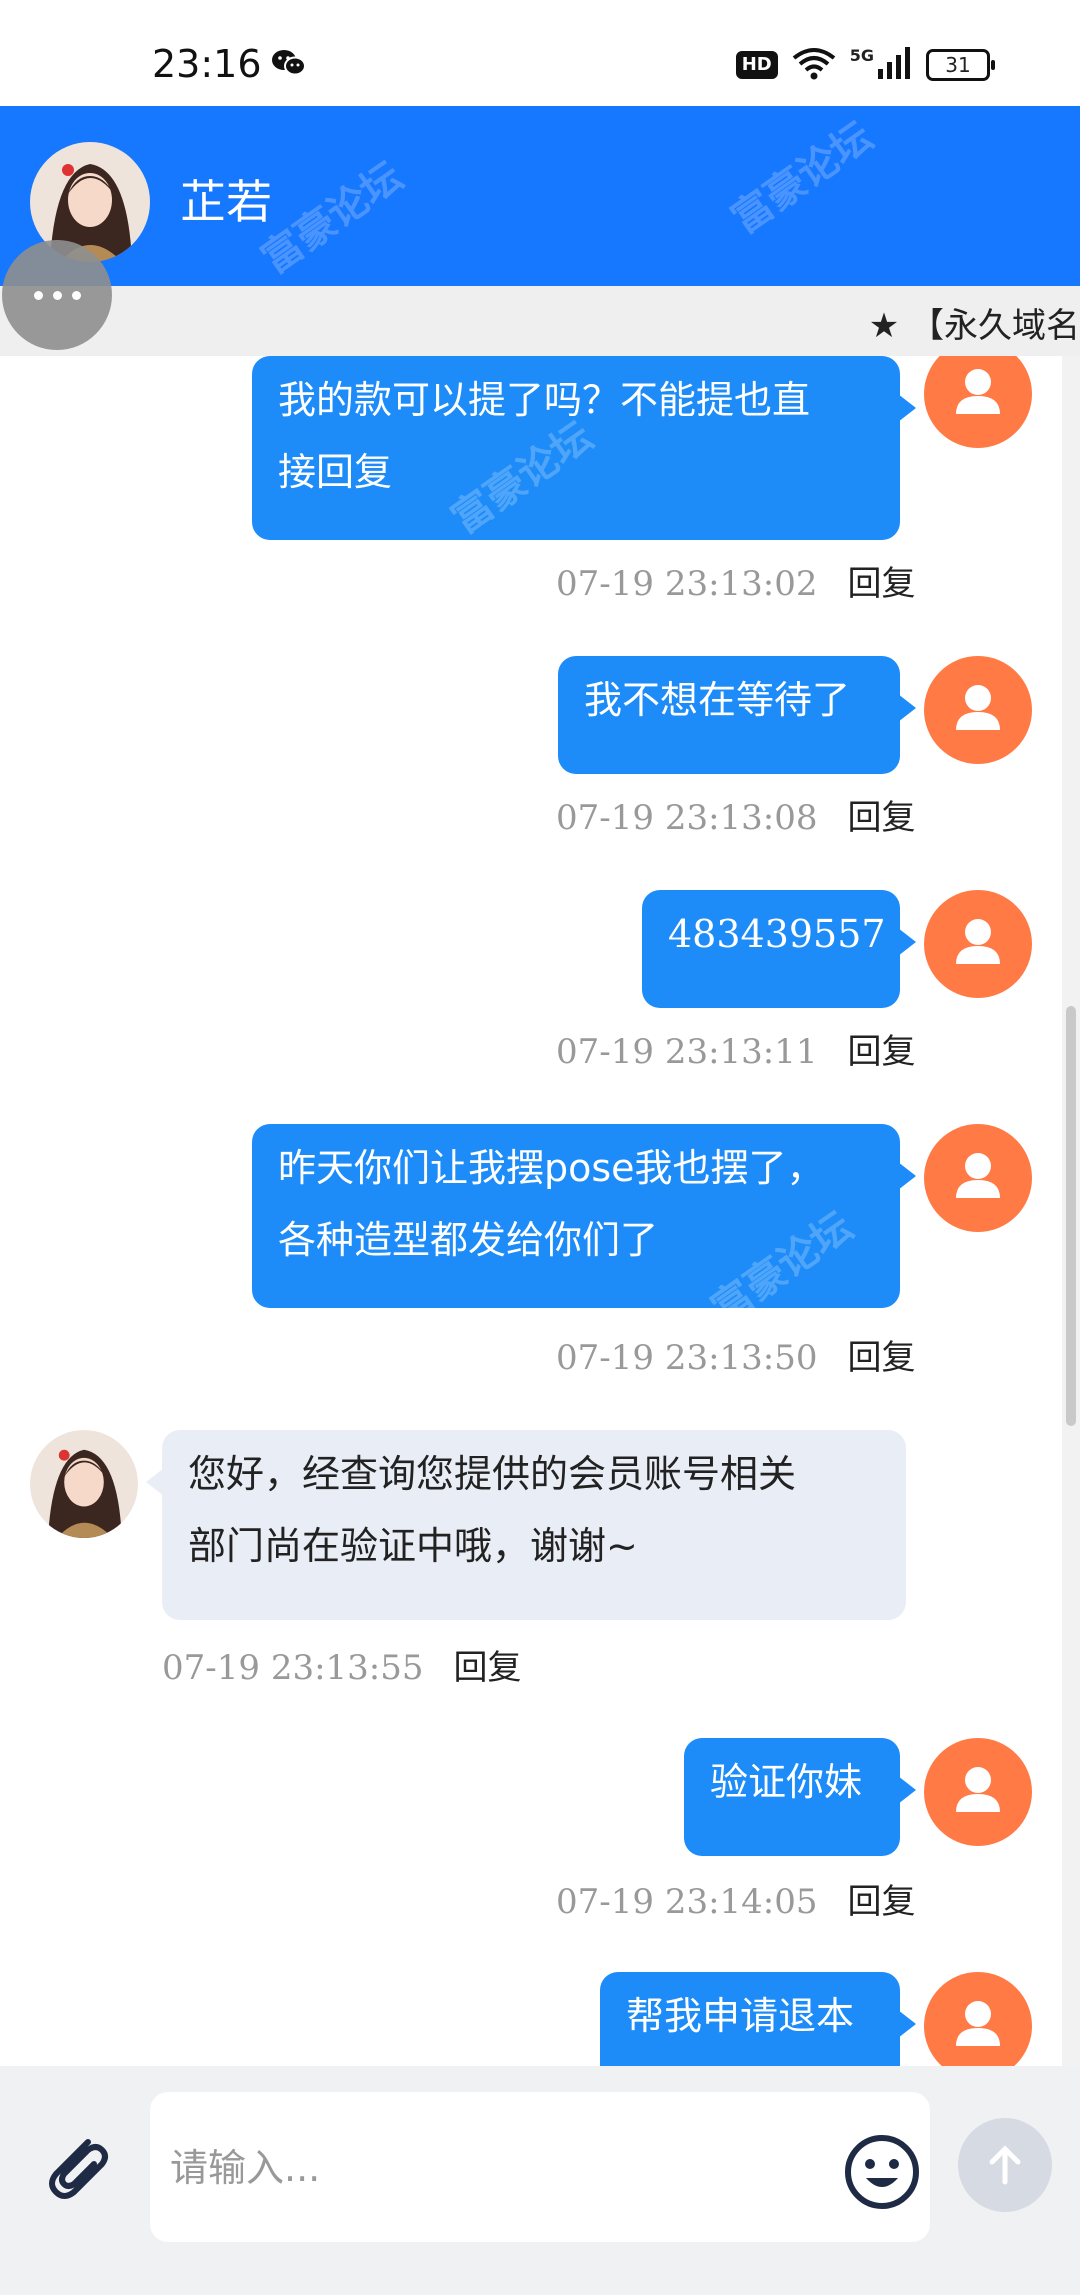  I want to click on message-input-container, so click(540, 2167).